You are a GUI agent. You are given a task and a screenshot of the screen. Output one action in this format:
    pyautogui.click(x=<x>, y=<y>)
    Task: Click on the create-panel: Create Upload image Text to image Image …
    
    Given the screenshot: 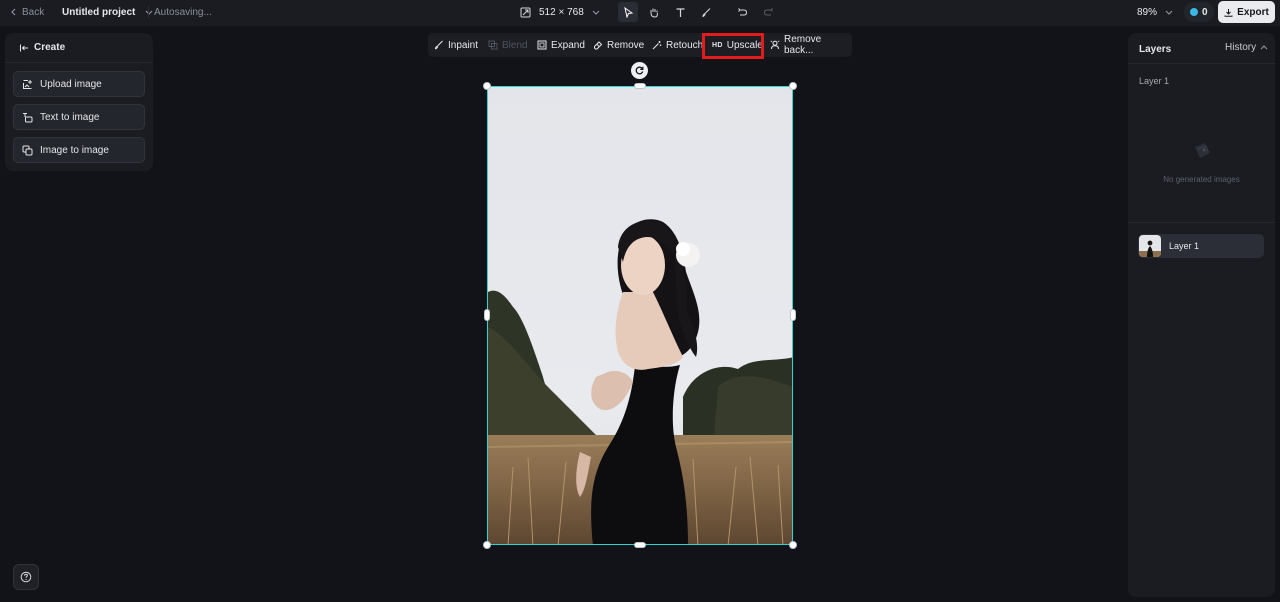 What is the action you would take?
    pyautogui.click(x=79, y=102)
    